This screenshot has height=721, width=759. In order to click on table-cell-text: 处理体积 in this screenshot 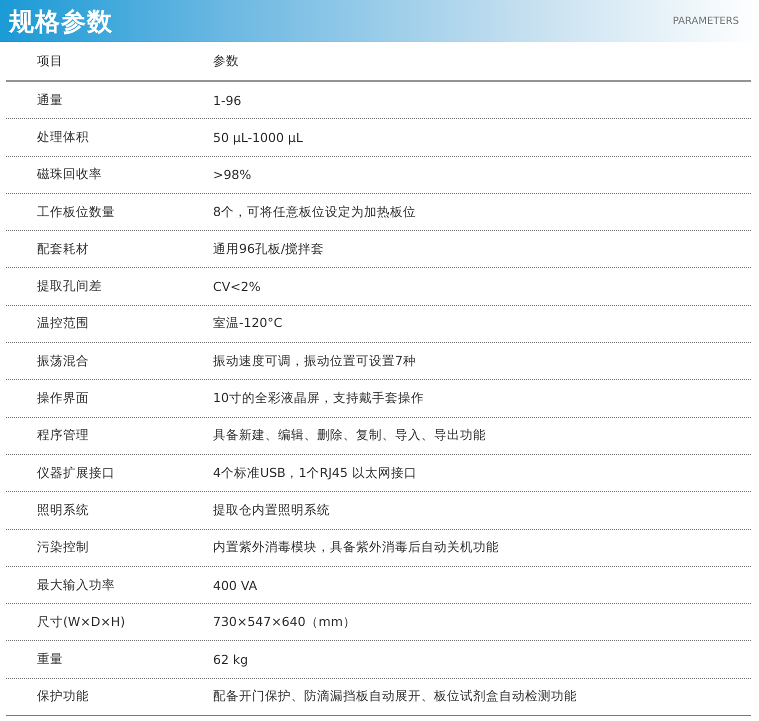, I will do `click(63, 137)`.